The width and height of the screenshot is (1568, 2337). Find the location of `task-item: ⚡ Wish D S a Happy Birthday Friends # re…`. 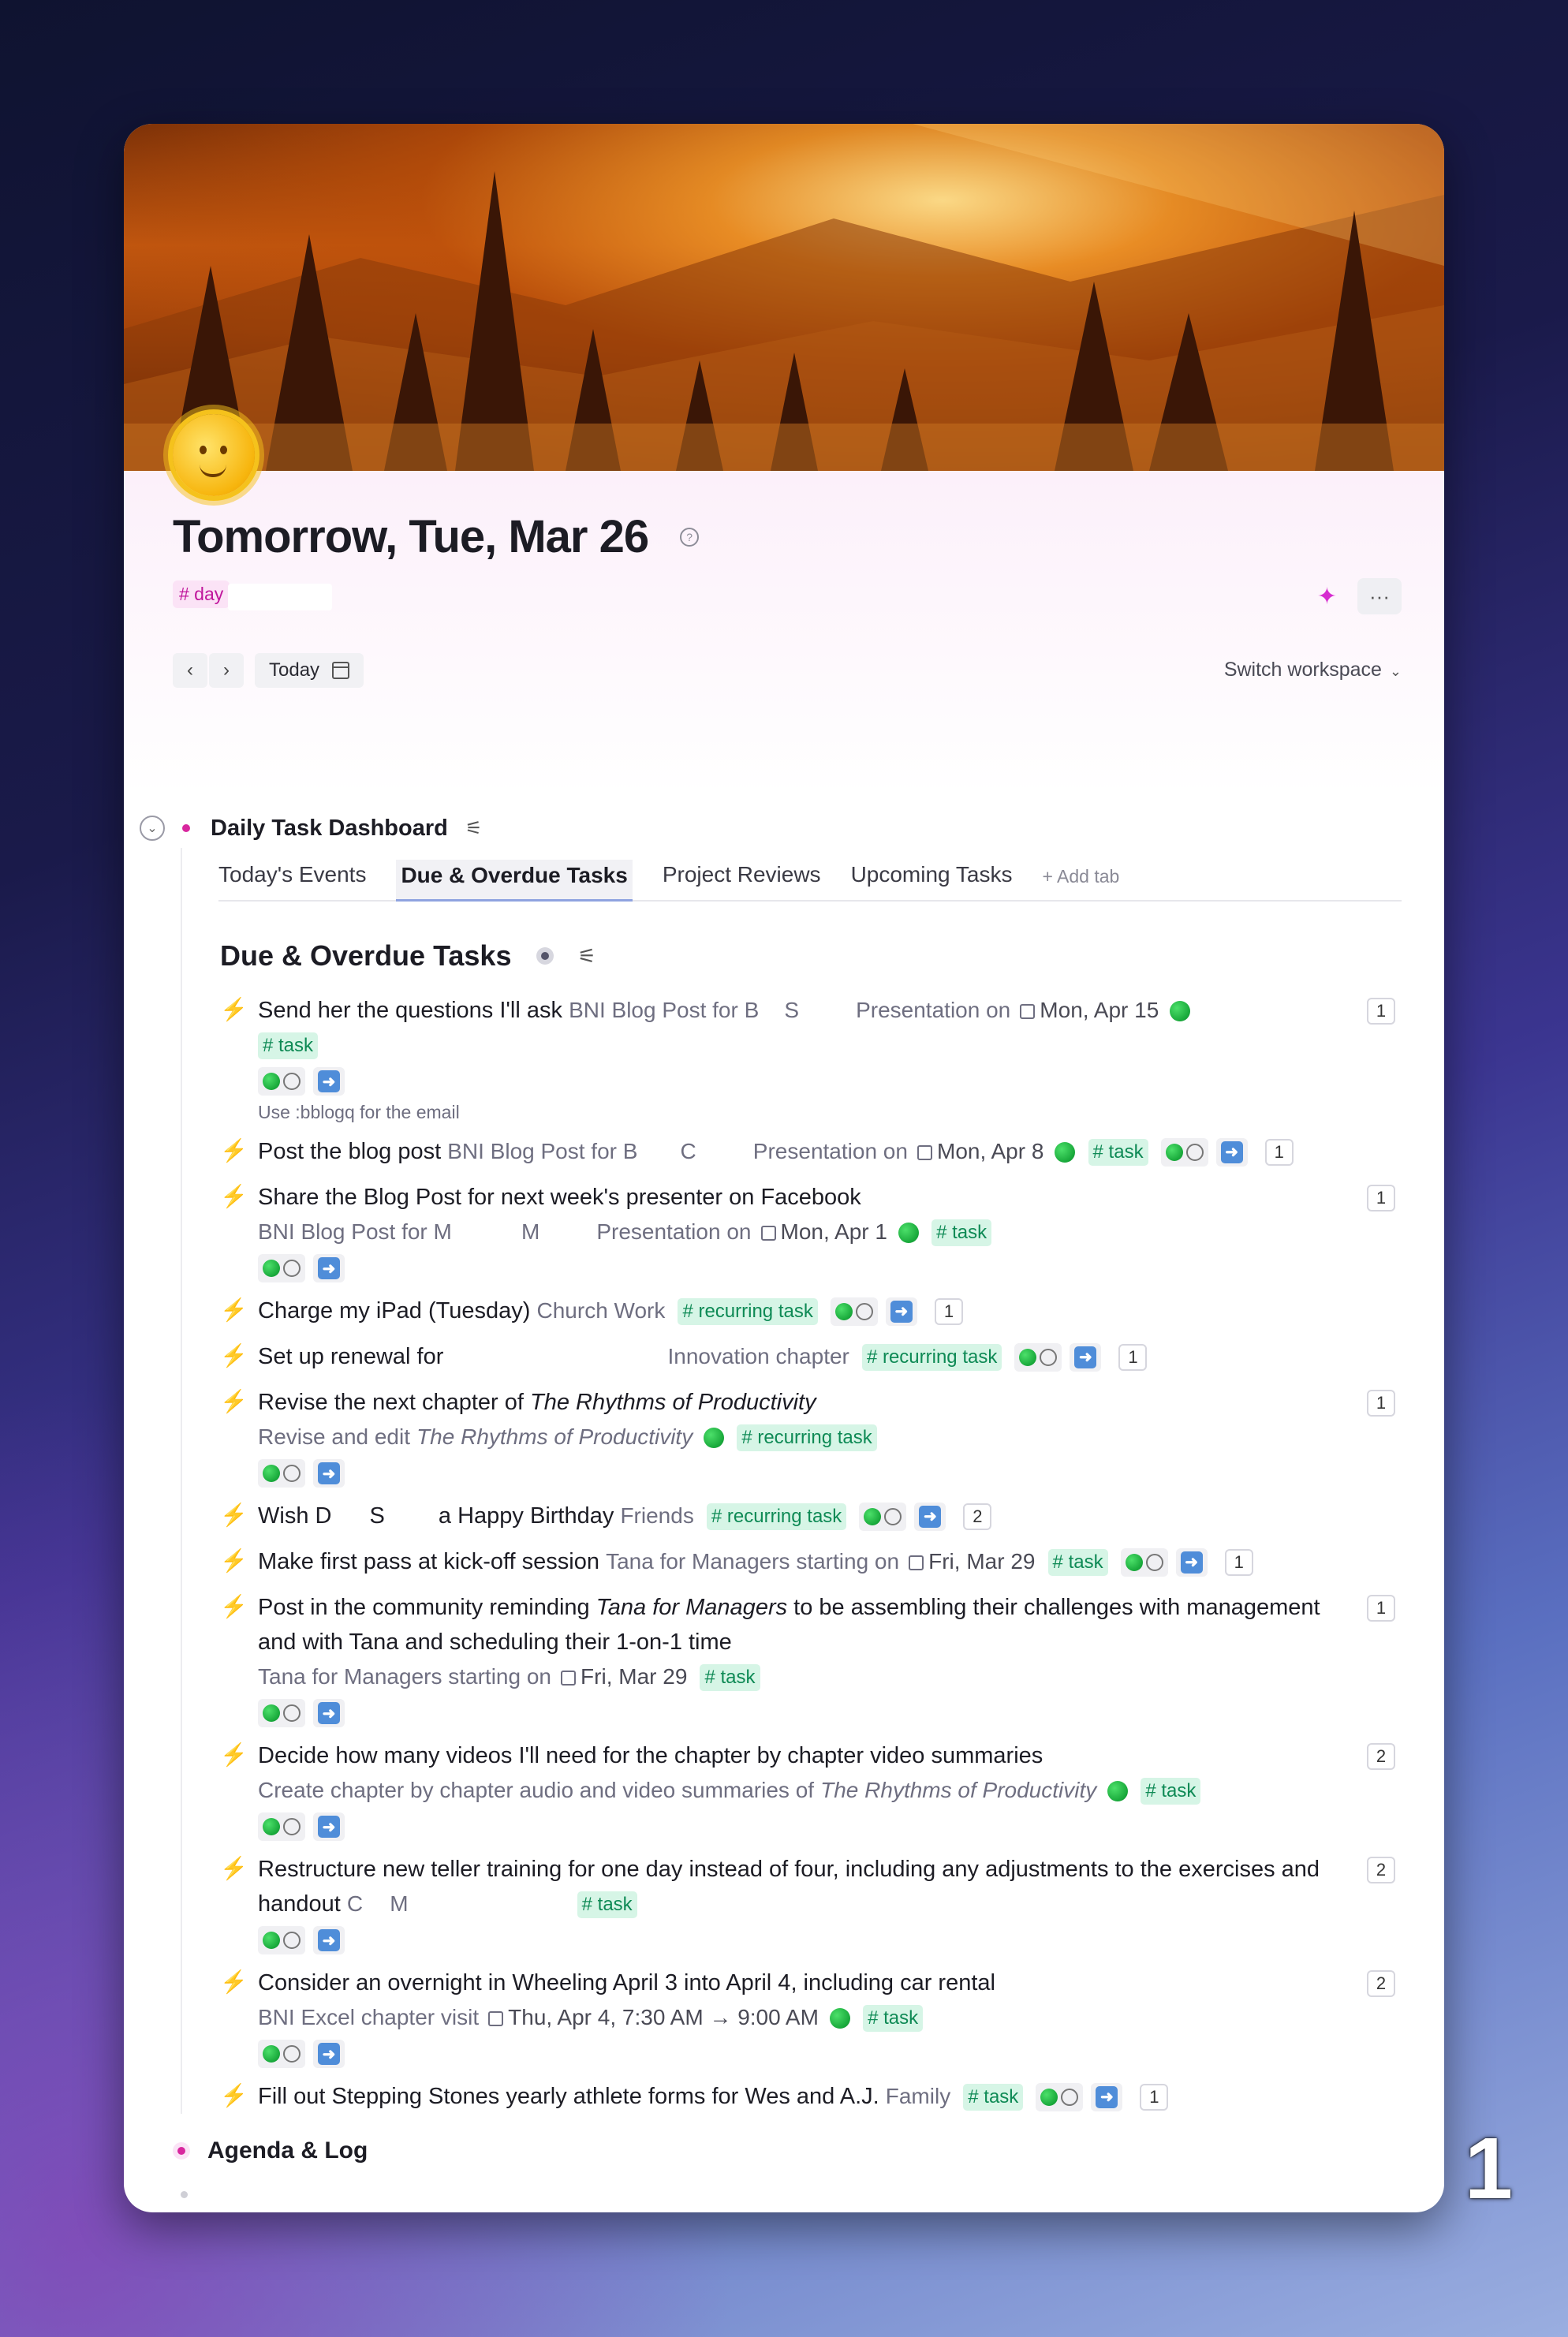

task-item: ⚡ Wish D S a Happy Birthday Friends # re… is located at coordinates (811, 1516).